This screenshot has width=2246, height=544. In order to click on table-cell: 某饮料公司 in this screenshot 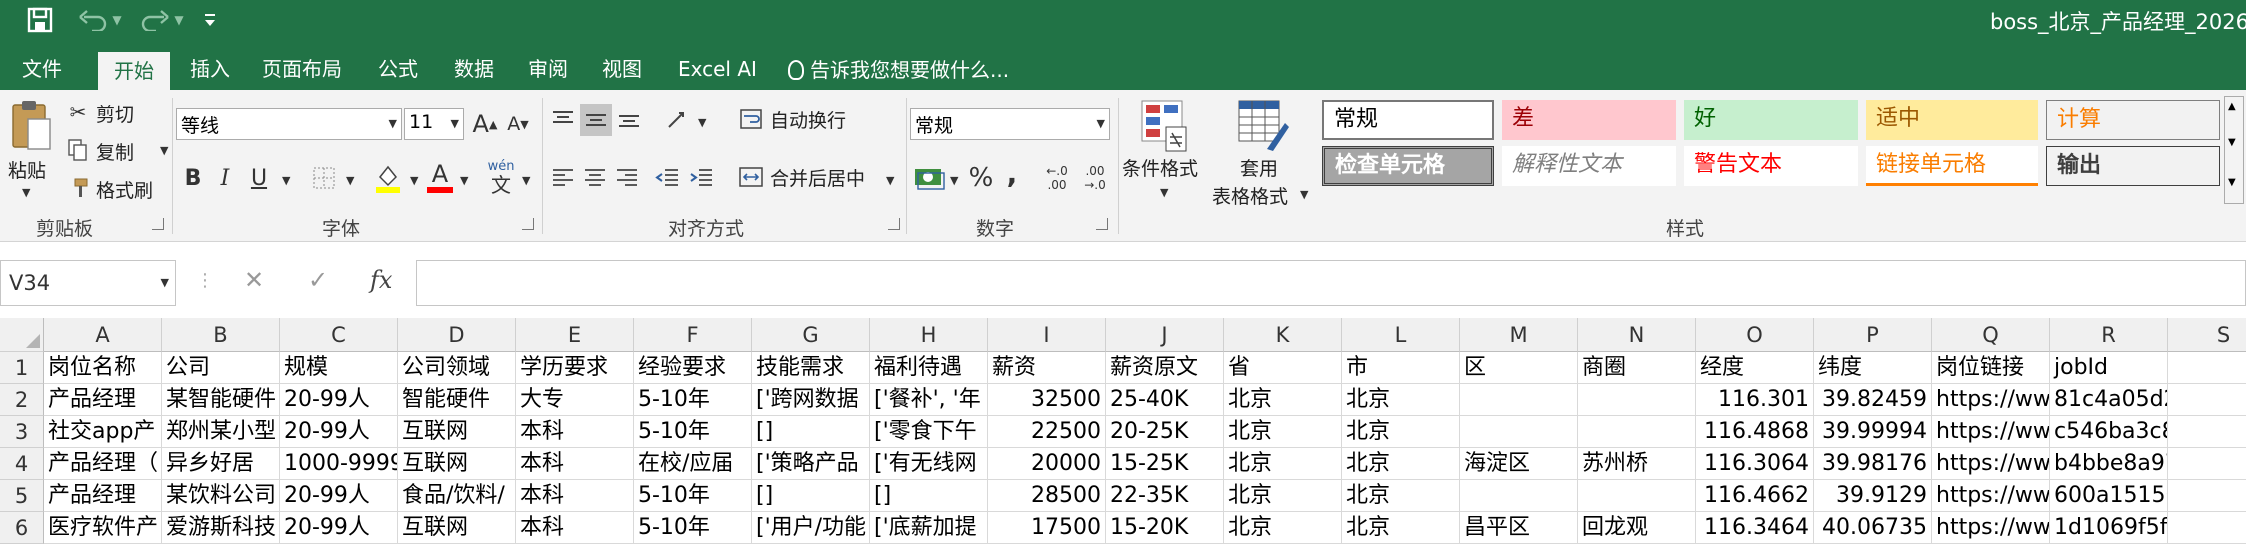, I will do `click(221, 496)`.